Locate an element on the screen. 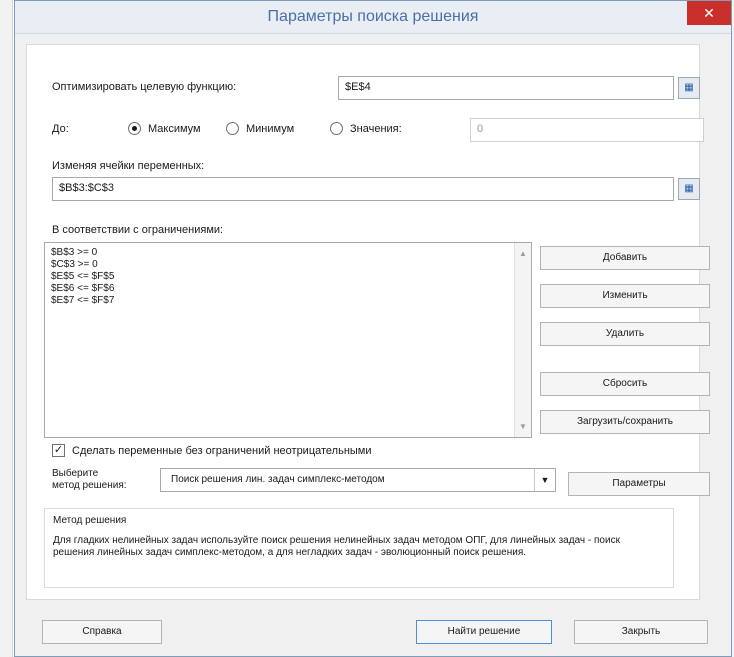  radio-minimum is located at coordinates (232, 128).